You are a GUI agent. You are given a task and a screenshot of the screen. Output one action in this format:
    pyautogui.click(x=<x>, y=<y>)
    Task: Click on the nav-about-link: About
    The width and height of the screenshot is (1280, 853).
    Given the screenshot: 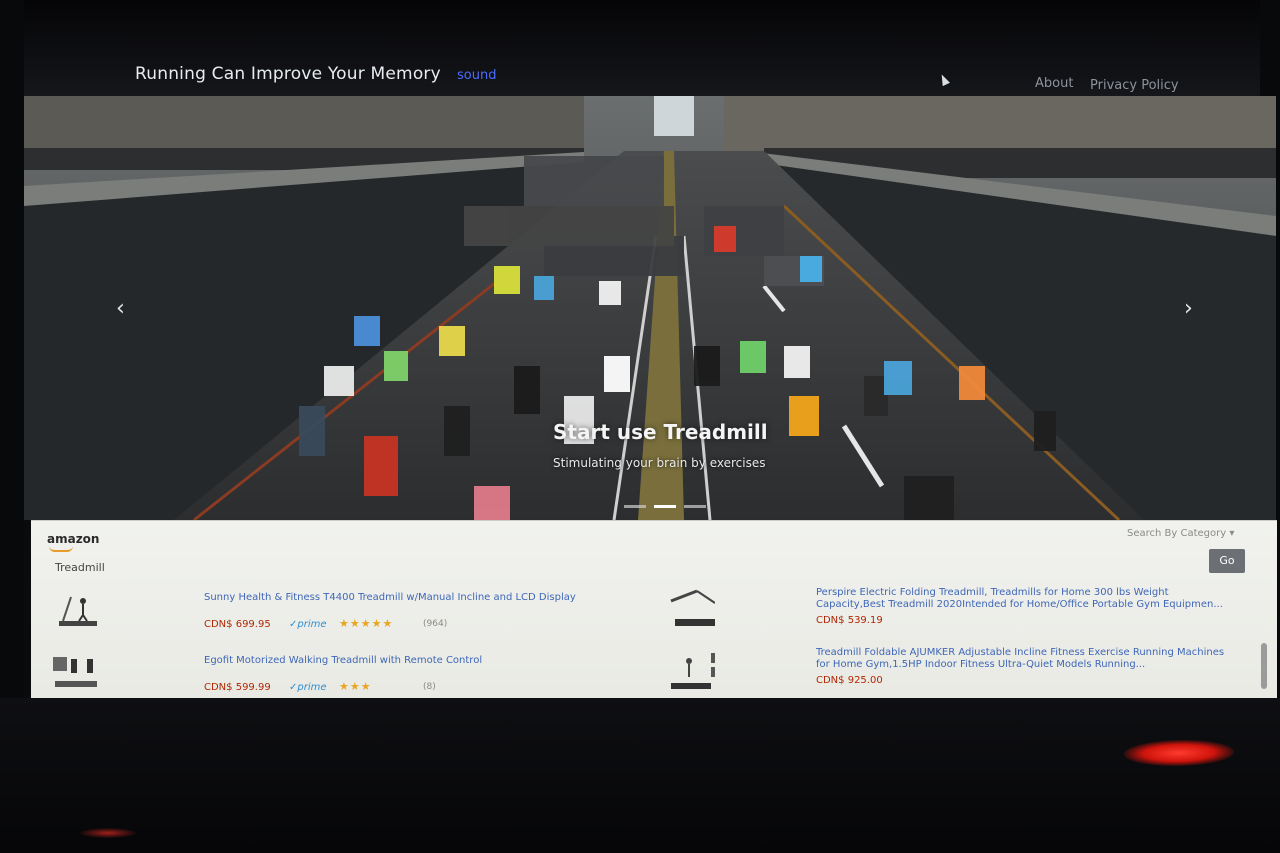 What is the action you would take?
    pyautogui.click(x=1054, y=83)
    